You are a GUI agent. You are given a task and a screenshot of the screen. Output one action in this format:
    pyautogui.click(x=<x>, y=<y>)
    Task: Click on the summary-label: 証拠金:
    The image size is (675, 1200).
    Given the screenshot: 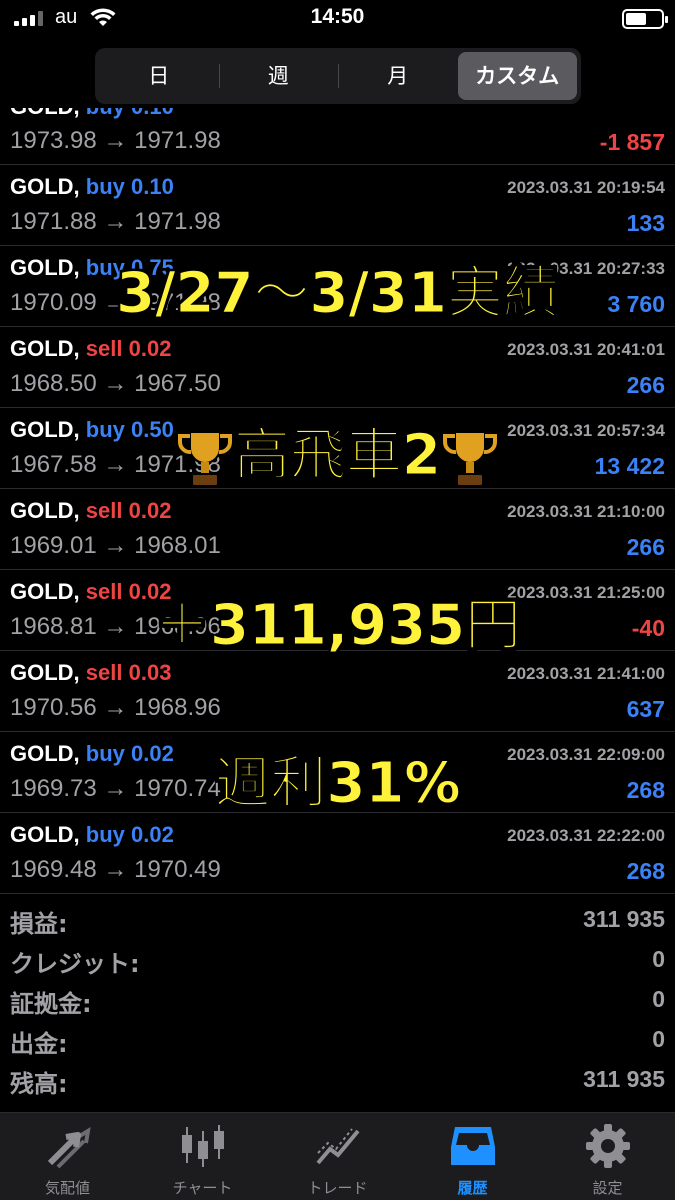 What is the action you would take?
    pyautogui.click(x=51, y=1004)
    